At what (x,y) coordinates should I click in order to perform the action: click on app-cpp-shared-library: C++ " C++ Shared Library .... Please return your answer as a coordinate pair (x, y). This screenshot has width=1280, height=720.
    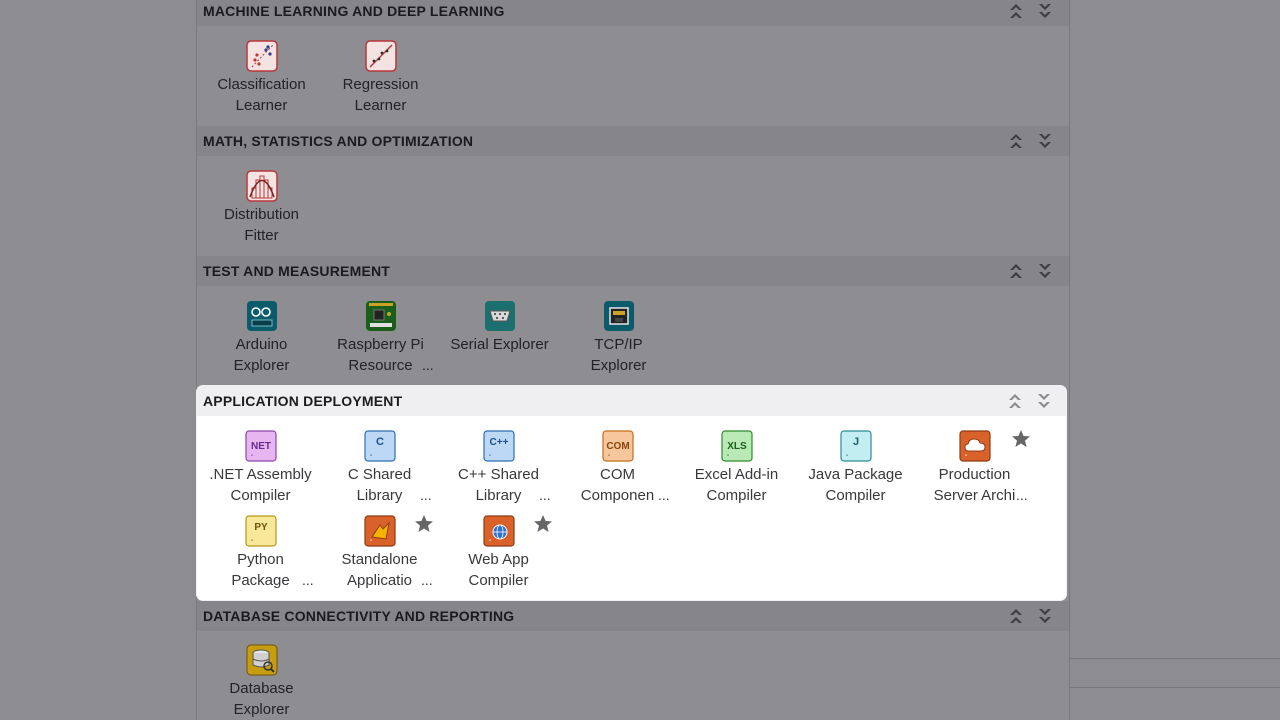
    Looking at the image, I should click on (498, 468).